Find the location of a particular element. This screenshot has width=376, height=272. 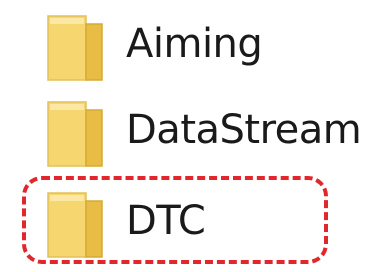

folder-label: Aiming is located at coordinates (194, 44).